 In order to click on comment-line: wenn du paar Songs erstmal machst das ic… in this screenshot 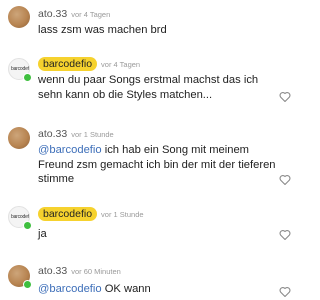, I will do `click(148, 80)`.